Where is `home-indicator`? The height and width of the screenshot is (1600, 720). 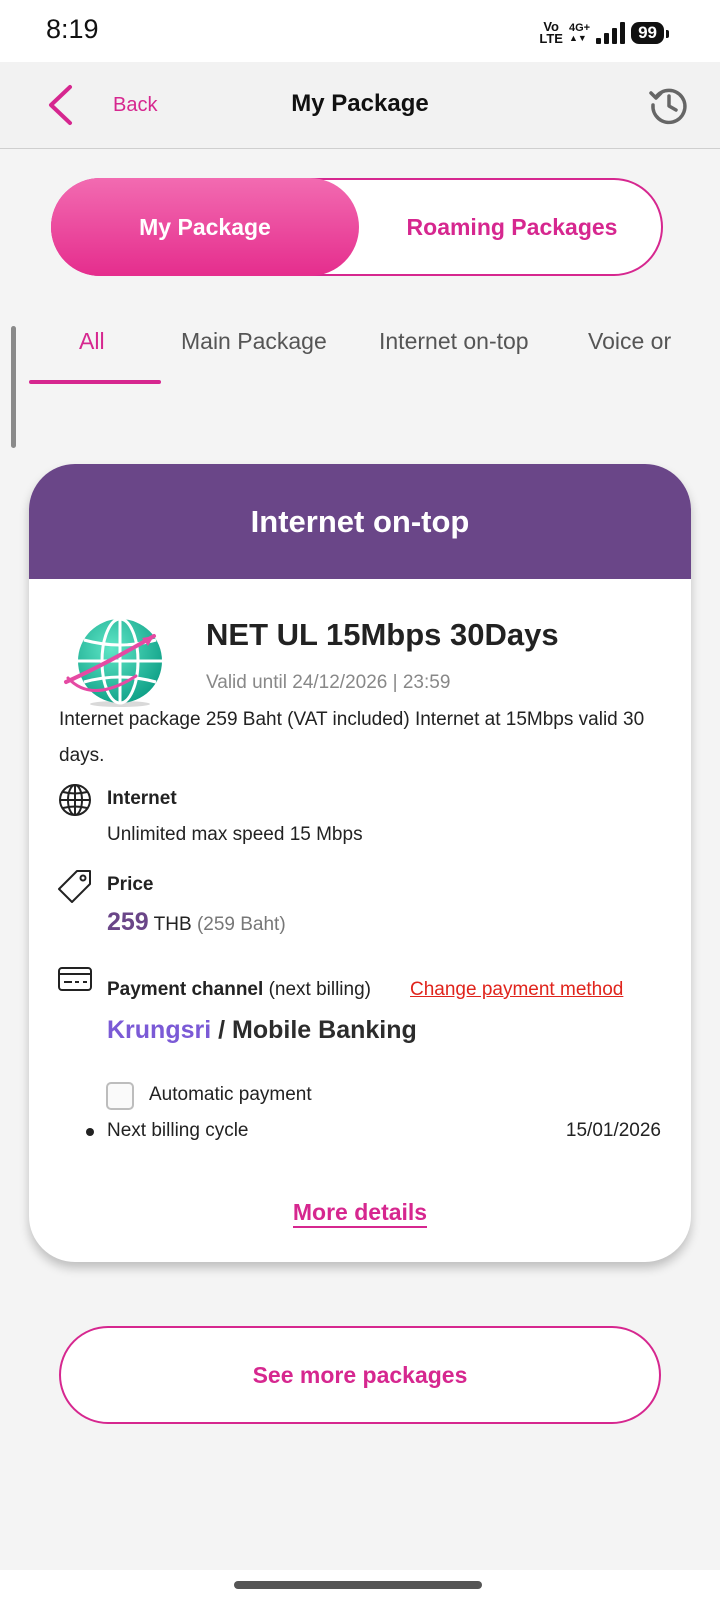
home-indicator is located at coordinates (358, 1585).